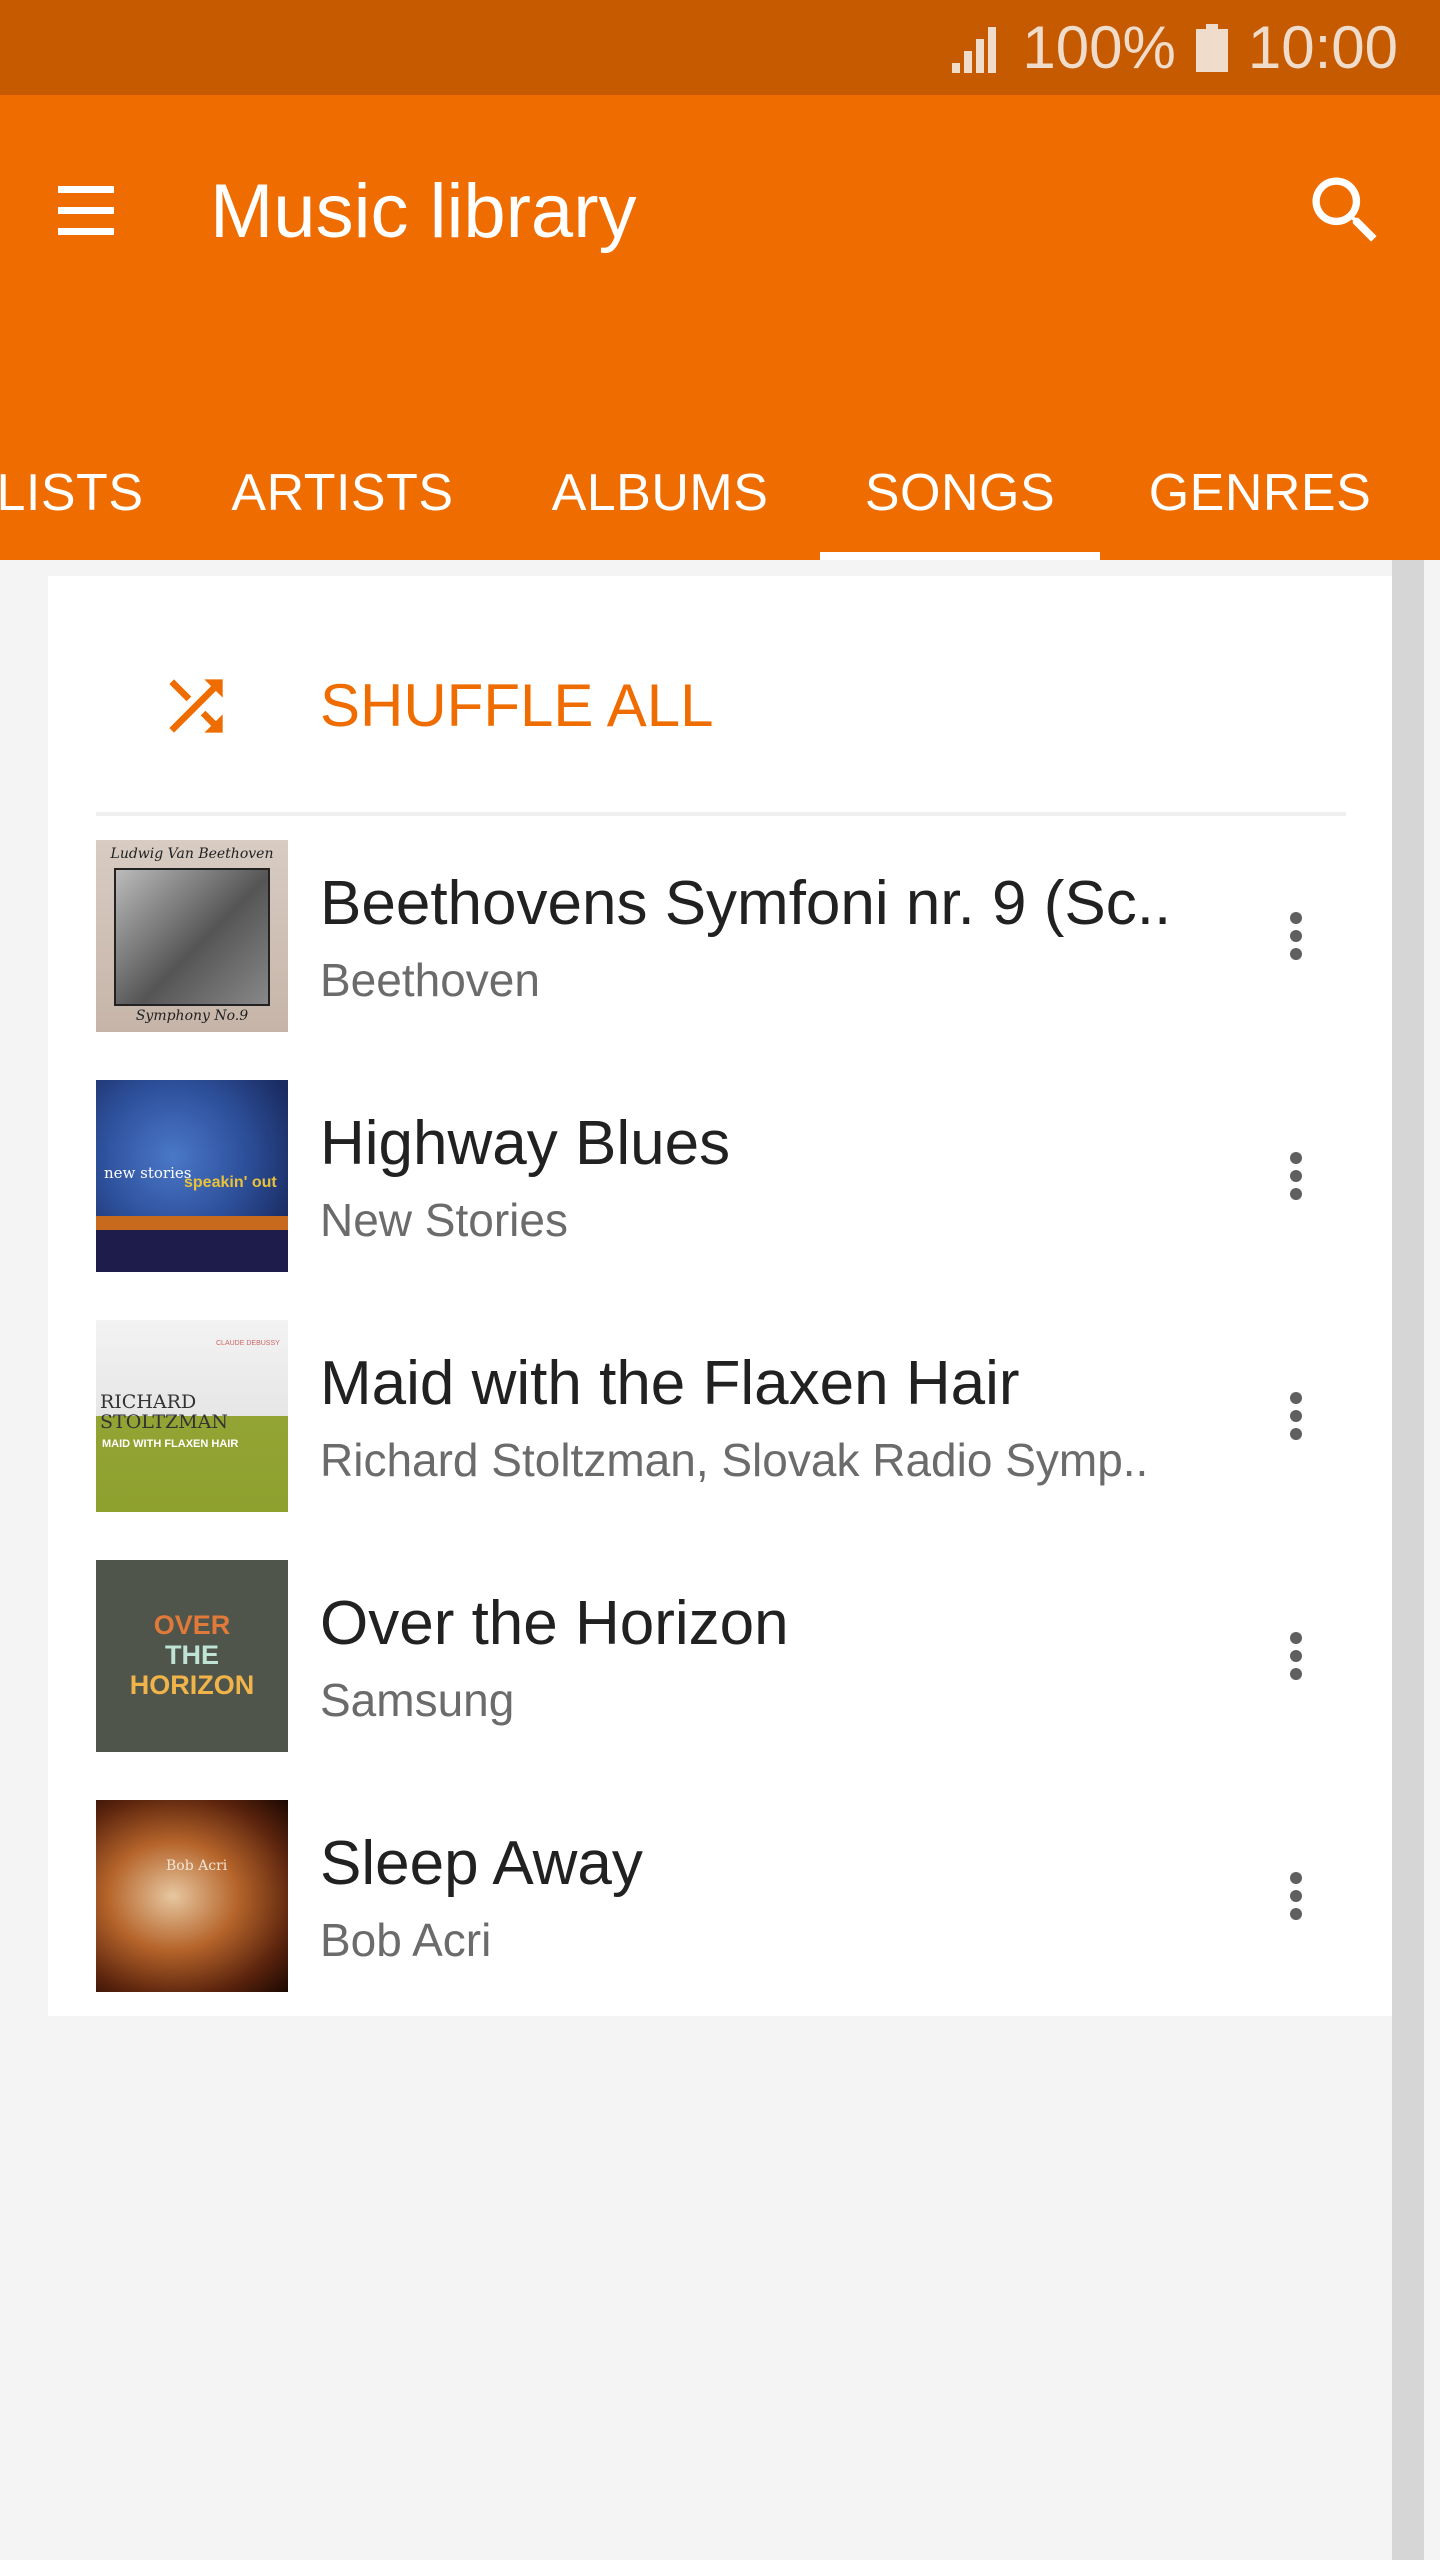  What do you see at coordinates (720, 694) in the screenshot?
I see `shuffle-all-button: SHUFFLE ALL` at bounding box center [720, 694].